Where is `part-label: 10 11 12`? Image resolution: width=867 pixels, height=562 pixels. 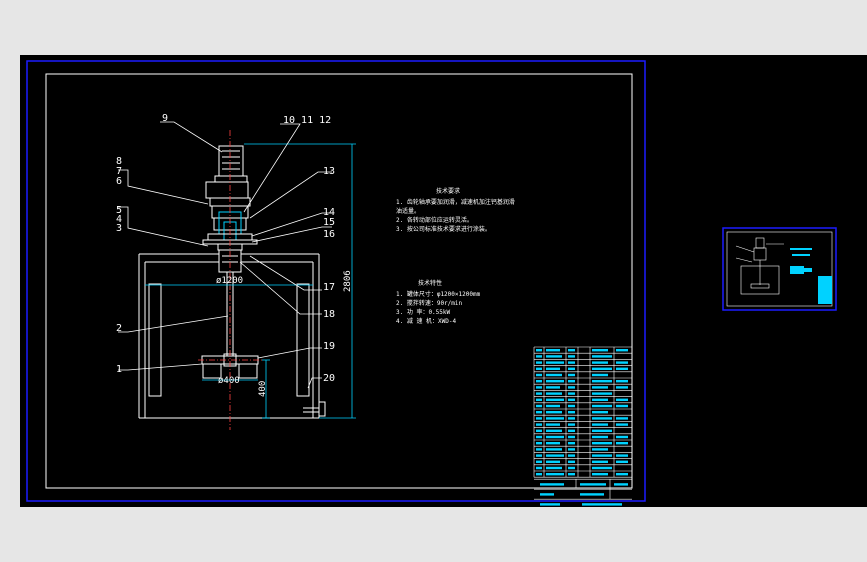
part-label: 10 11 12 is located at coordinates (307, 120).